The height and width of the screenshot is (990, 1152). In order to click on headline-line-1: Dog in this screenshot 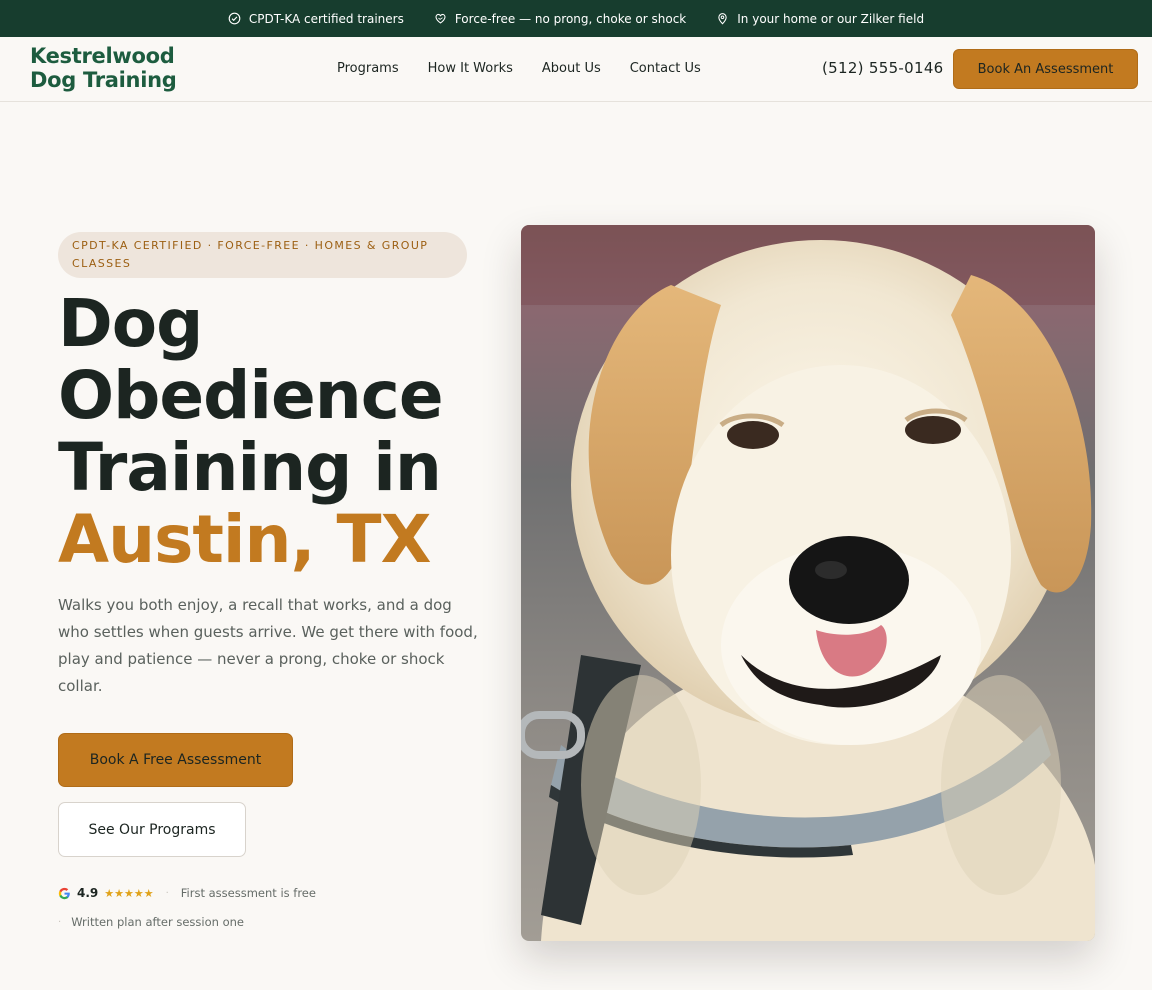, I will do `click(130, 323)`.